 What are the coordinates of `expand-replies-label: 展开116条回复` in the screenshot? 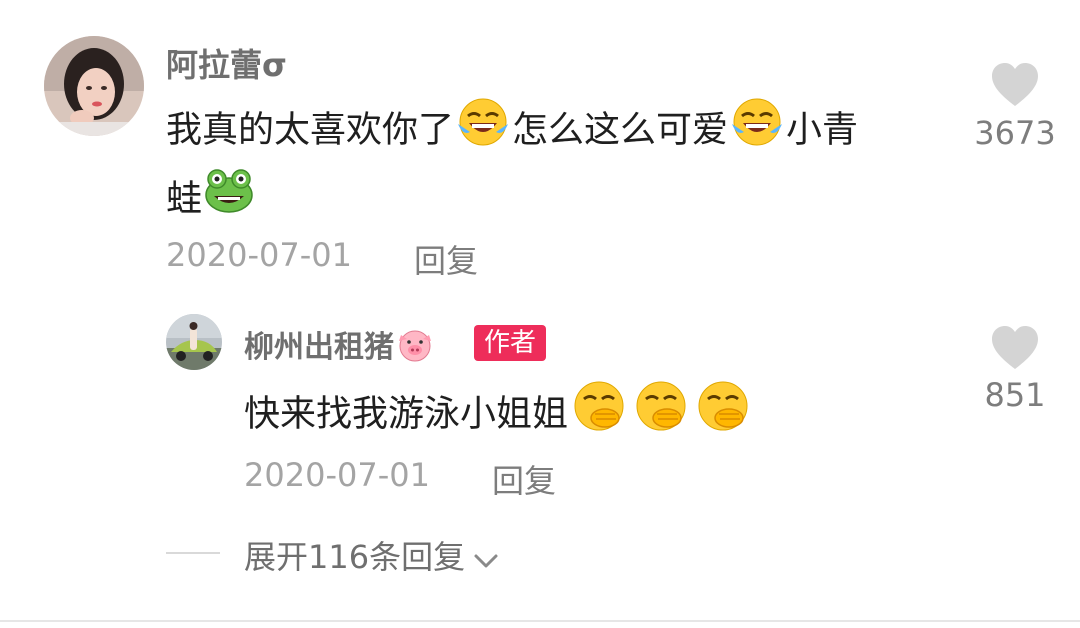 It's located at (355, 557).